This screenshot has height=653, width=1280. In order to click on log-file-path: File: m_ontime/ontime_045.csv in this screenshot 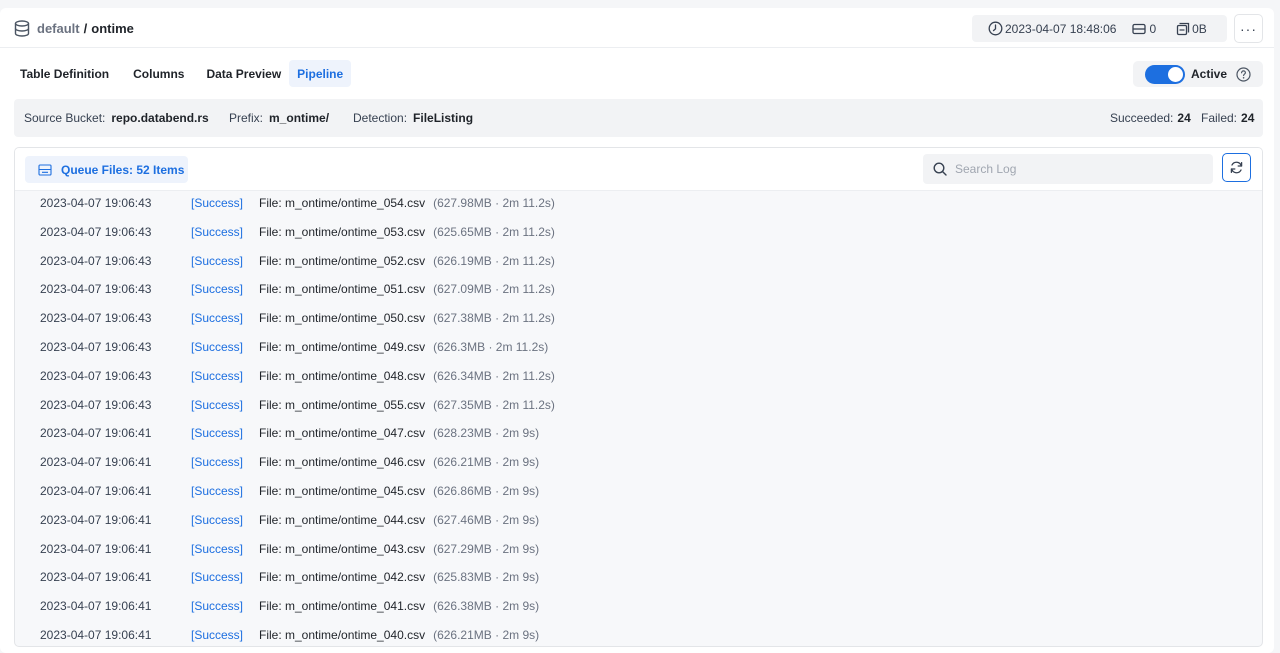, I will do `click(342, 491)`.